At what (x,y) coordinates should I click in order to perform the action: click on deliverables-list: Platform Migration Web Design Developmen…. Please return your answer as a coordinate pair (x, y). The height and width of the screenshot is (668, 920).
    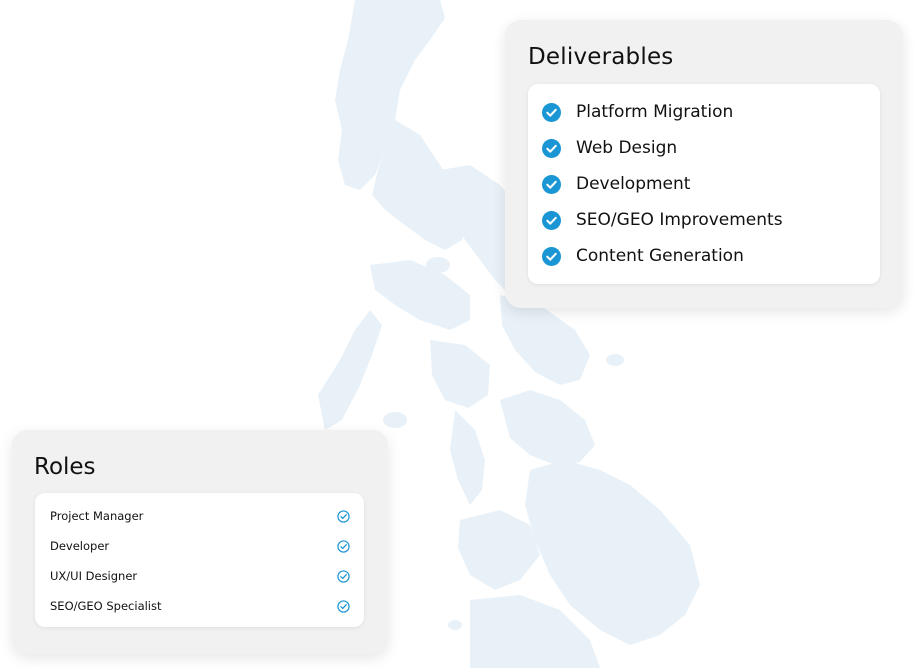
    Looking at the image, I should click on (704, 179).